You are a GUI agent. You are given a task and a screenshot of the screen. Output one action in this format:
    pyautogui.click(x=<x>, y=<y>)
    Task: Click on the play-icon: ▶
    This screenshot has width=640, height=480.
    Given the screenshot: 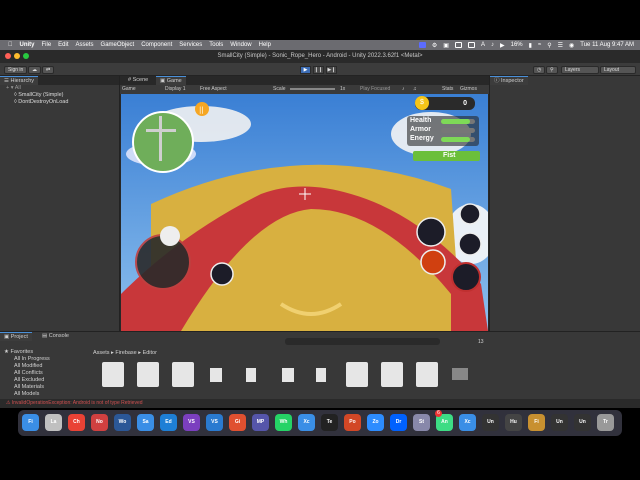 What is the action you would take?
    pyautogui.click(x=502, y=45)
    